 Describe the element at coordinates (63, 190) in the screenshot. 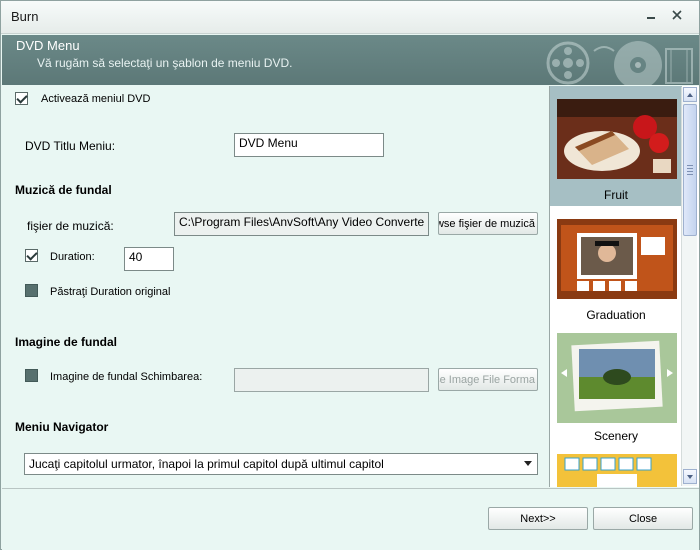

I see `music-heading: Muzică de fundal` at that location.